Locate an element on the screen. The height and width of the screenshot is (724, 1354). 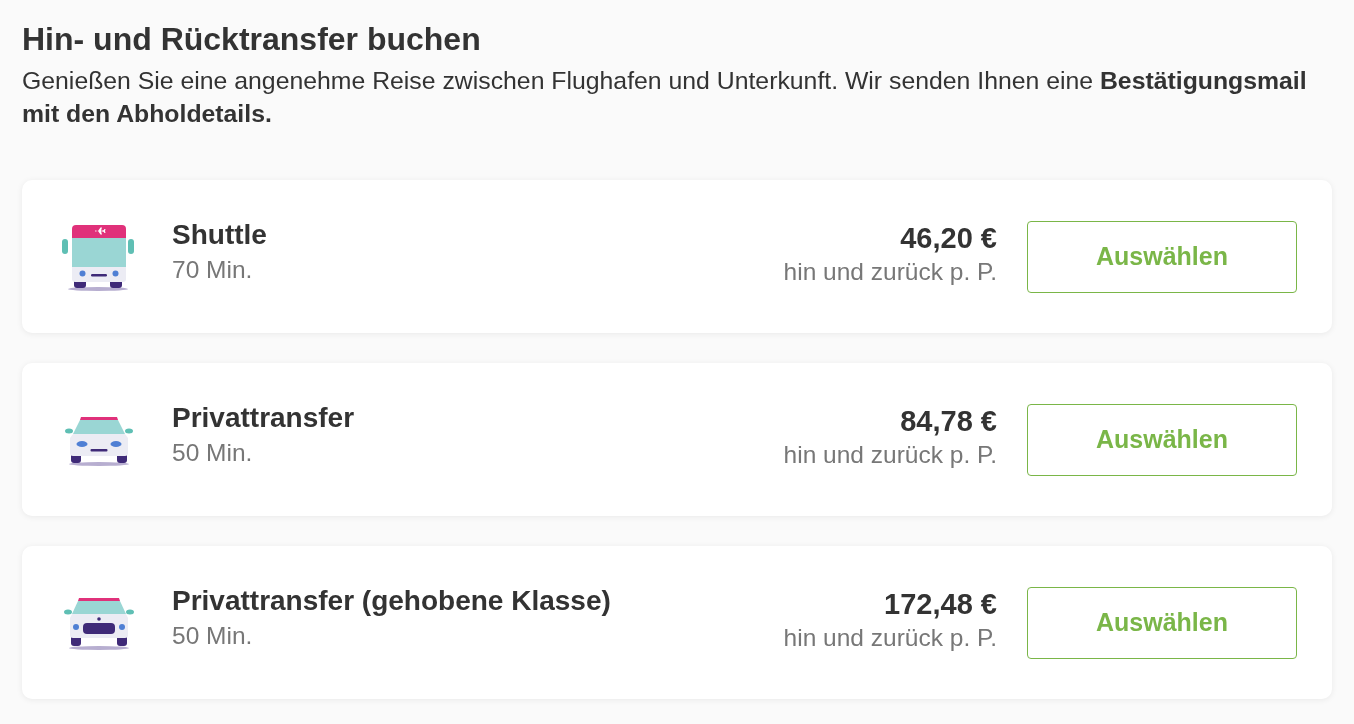
price: 172,48 € is located at coordinates (940, 603).